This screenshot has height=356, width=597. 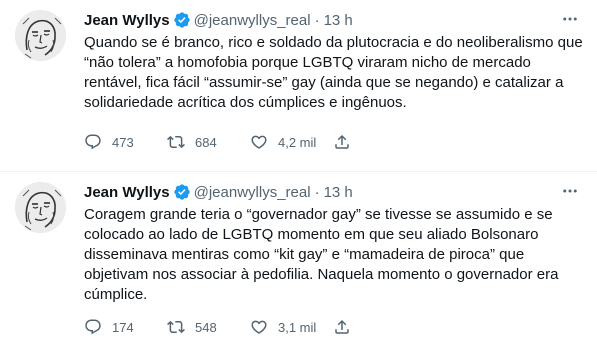 I want to click on retweet-button: 548, so click(x=208, y=327).